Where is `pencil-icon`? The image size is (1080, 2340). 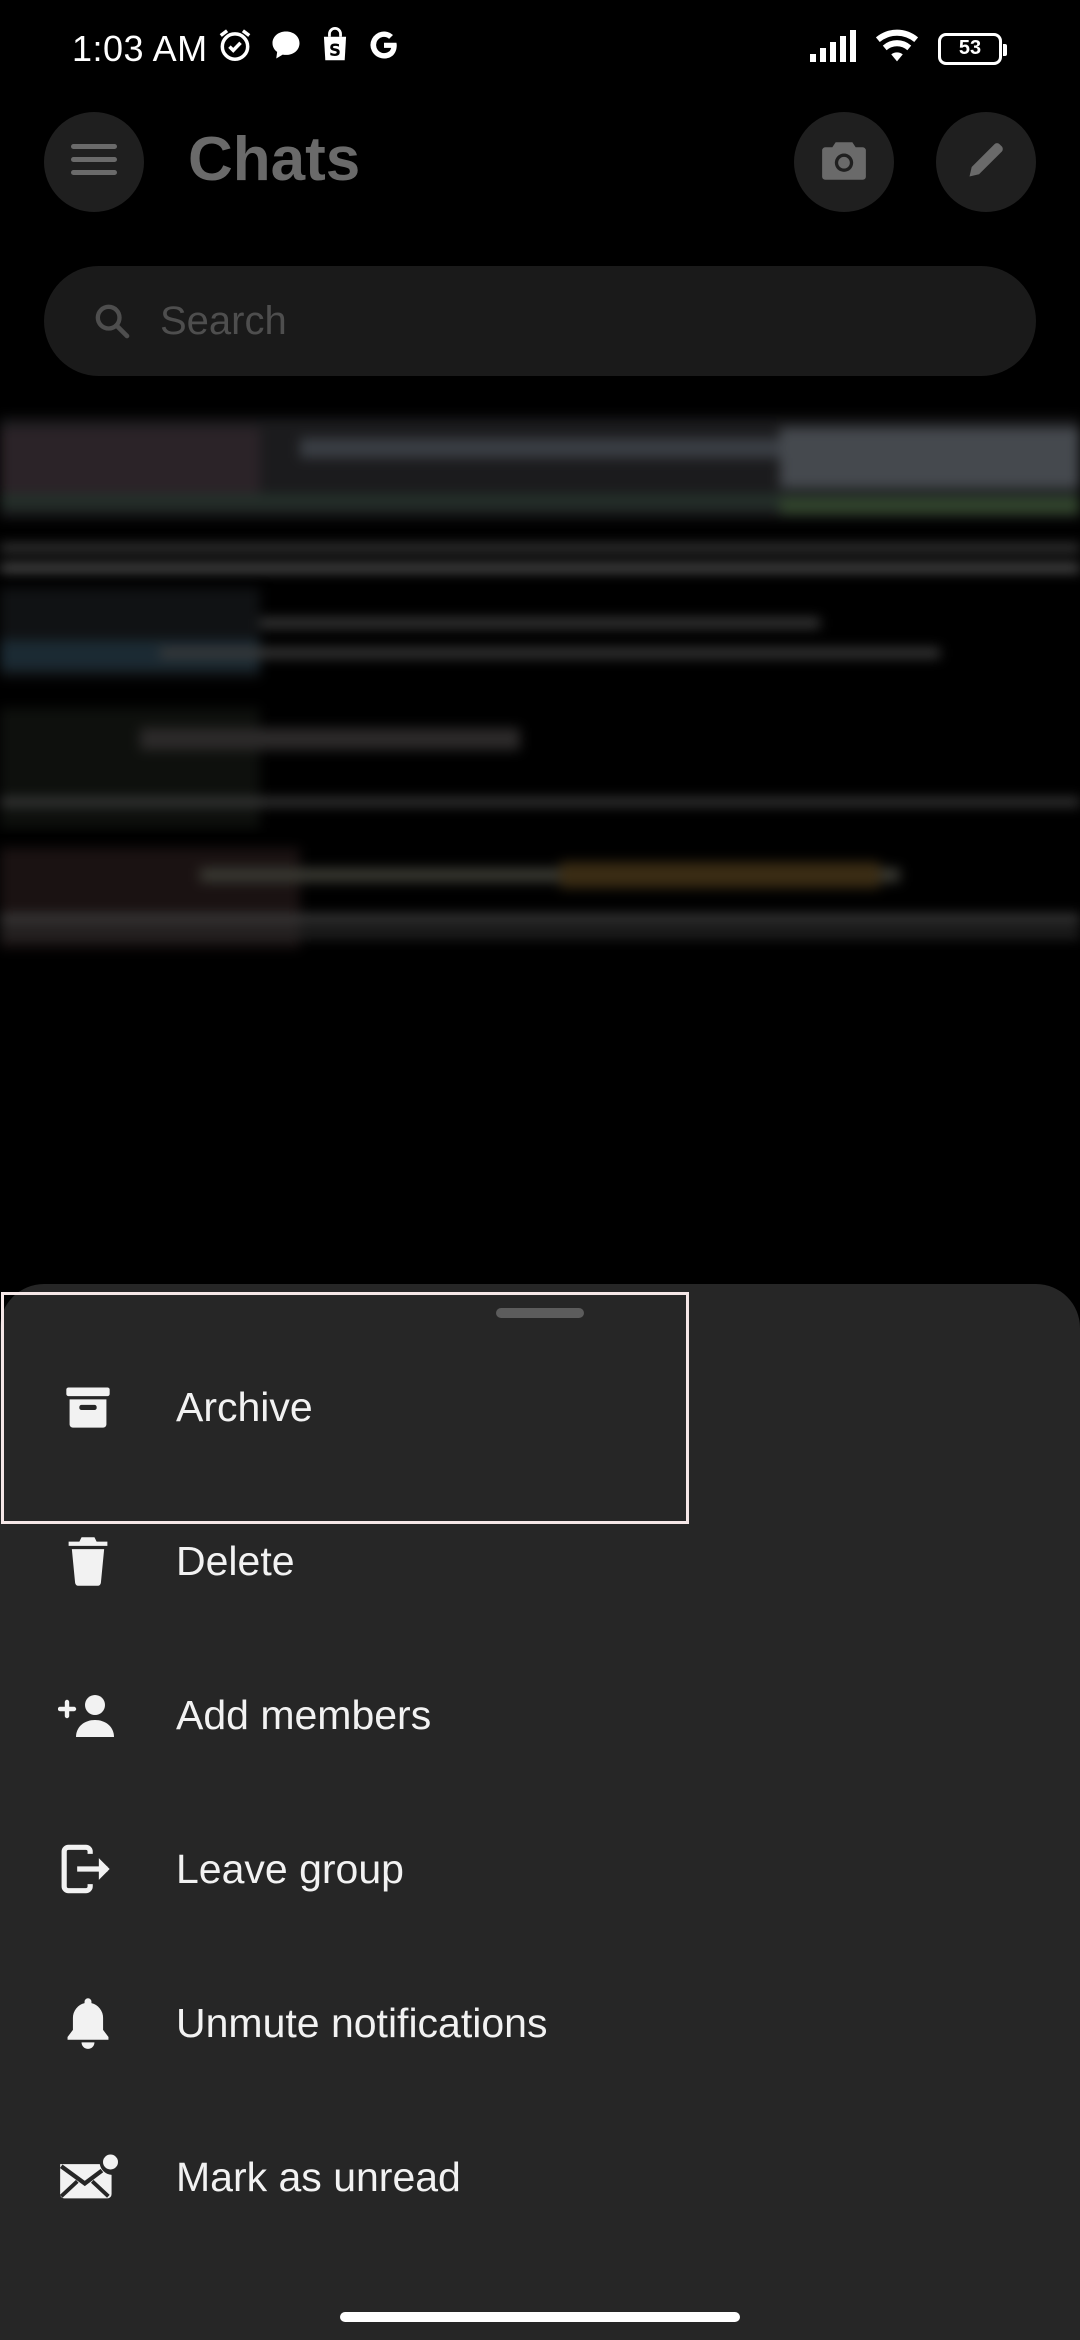
pencil-icon is located at coordinates (986, 162).